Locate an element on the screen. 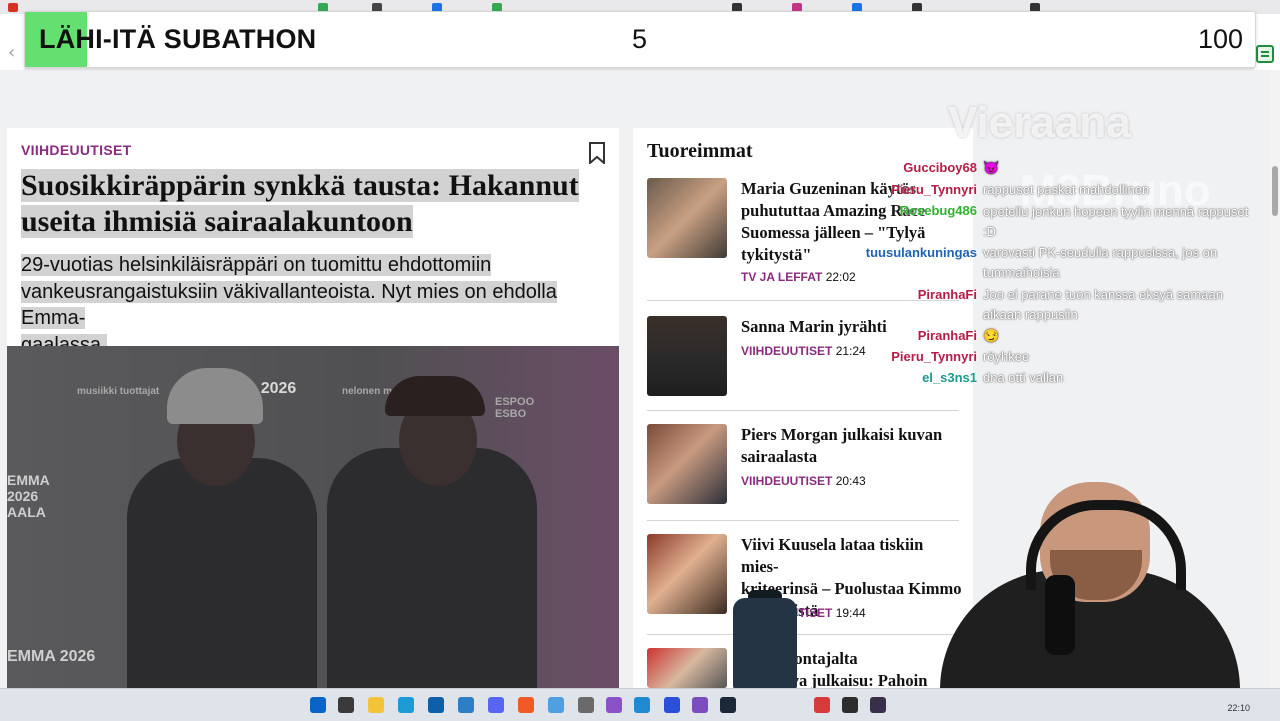 The width and height of the screenshot is (1280, 721). windows-taskbar: 22:10 is located at coordinates (640, 704).